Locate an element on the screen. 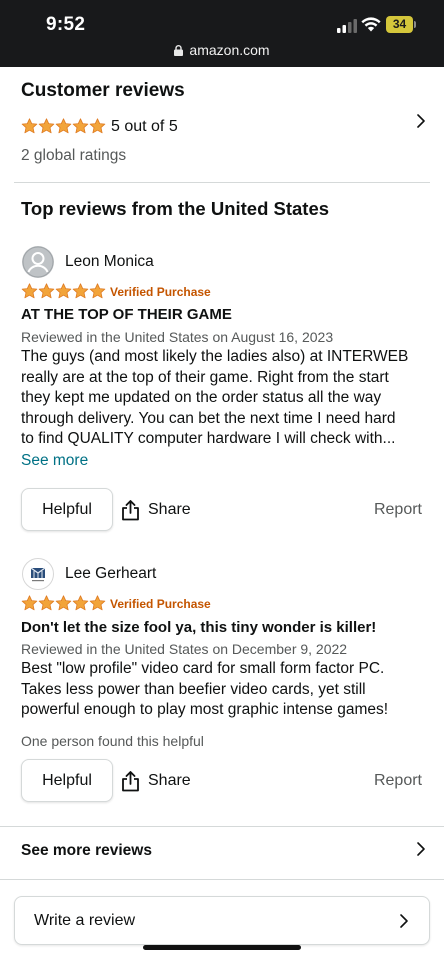 This screenshot has width=444, height=960. status-bar: 9:52 34 amazon.com is located at coordinates (222, 33).